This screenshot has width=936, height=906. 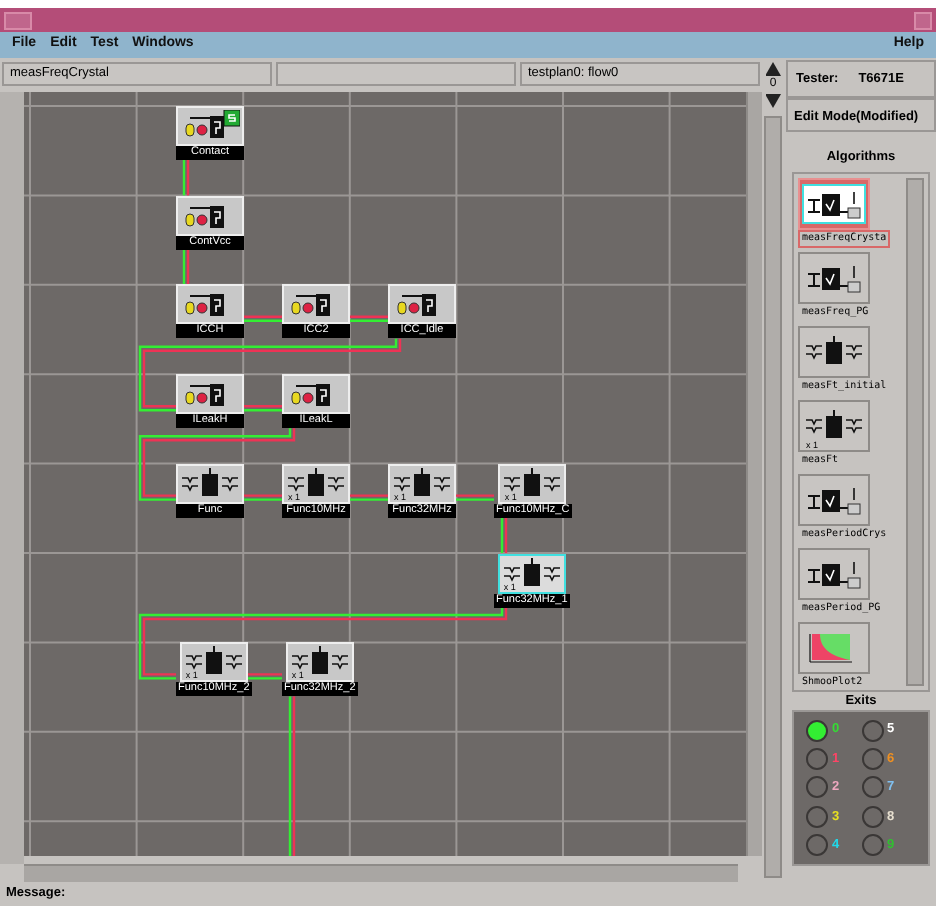 I want to click on probe-chip-icon, so click(x=210, y=126).